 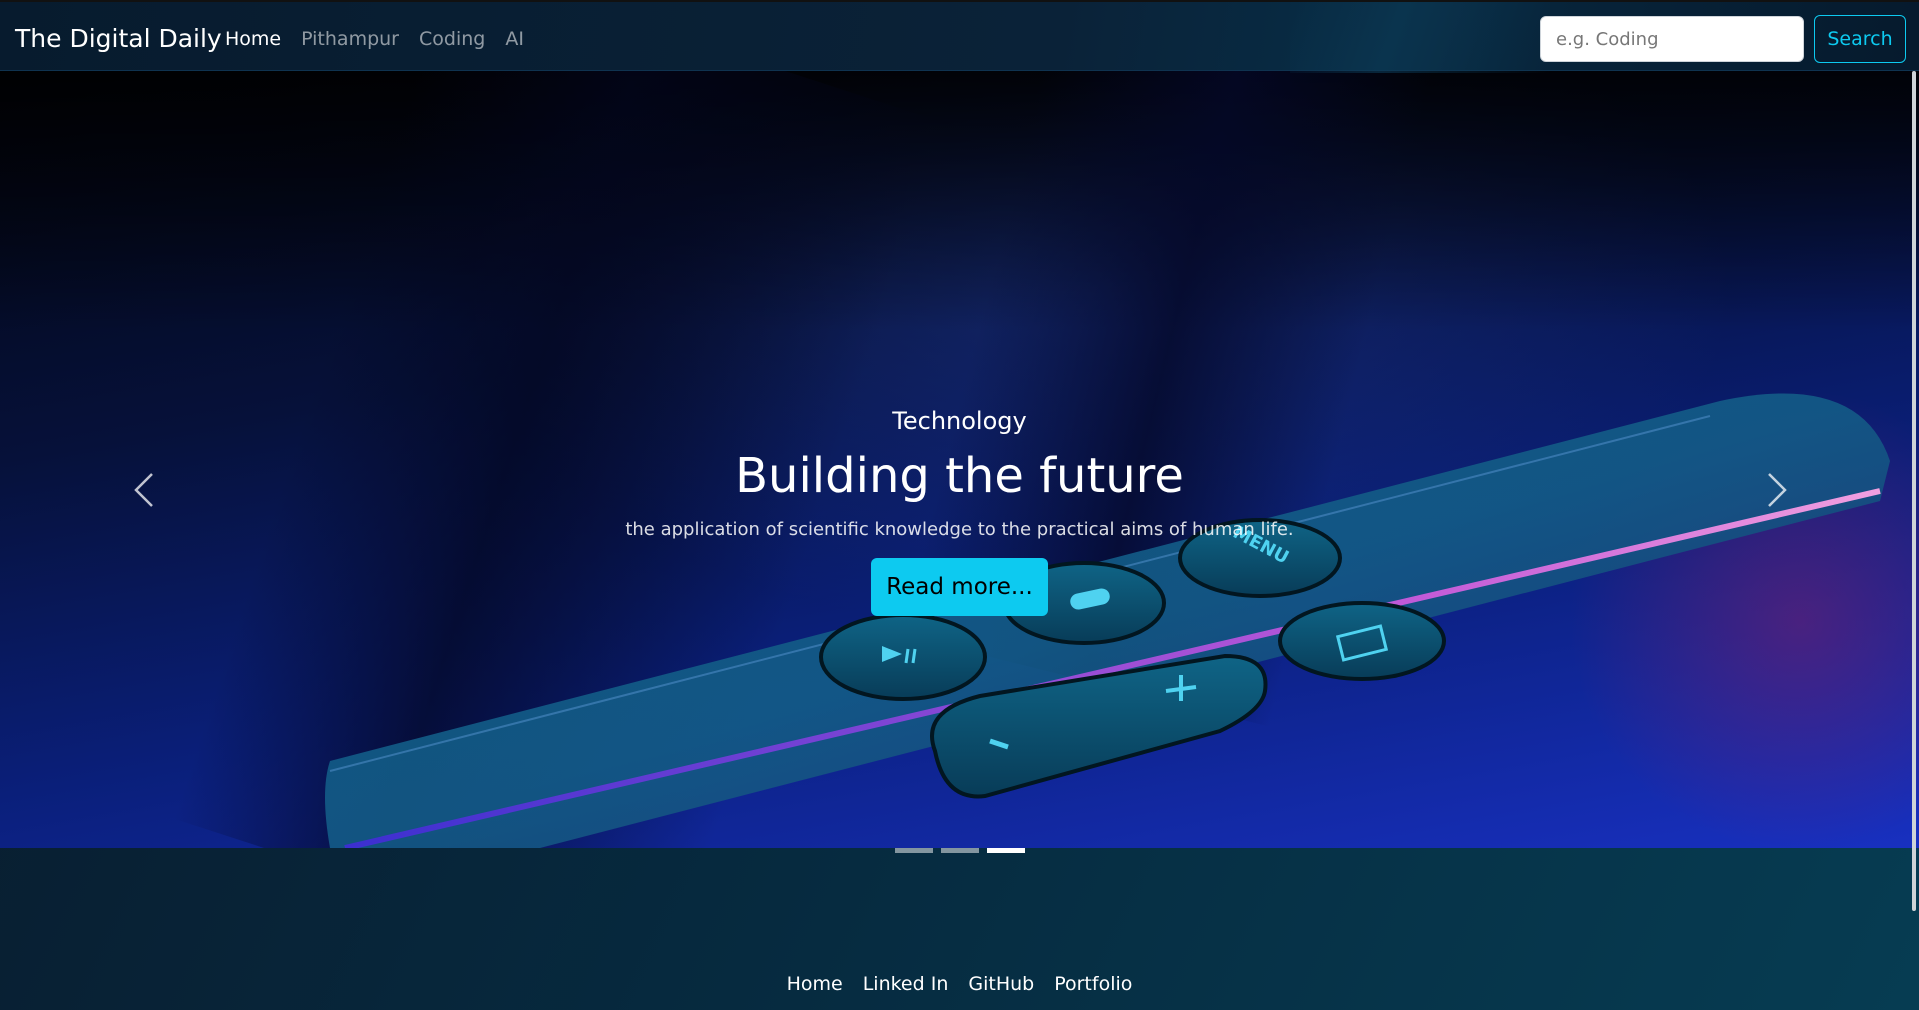 What do you see at coordinates (906, 984) in the screenshot?
I see `footer-link-linkedin: Linked In` at bounding box center [906, 984].